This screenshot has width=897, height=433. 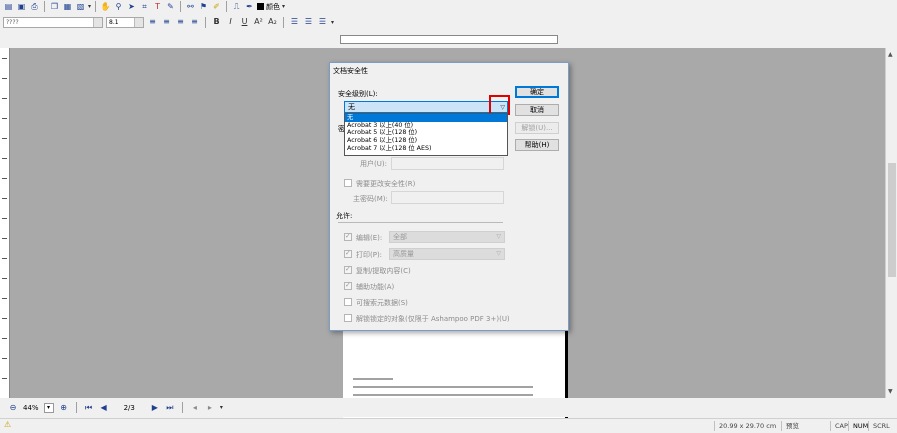 What do you see at coordinates (447, 163) in the screenshot?
I see `user-password-input` at bounding box center [447, 163].